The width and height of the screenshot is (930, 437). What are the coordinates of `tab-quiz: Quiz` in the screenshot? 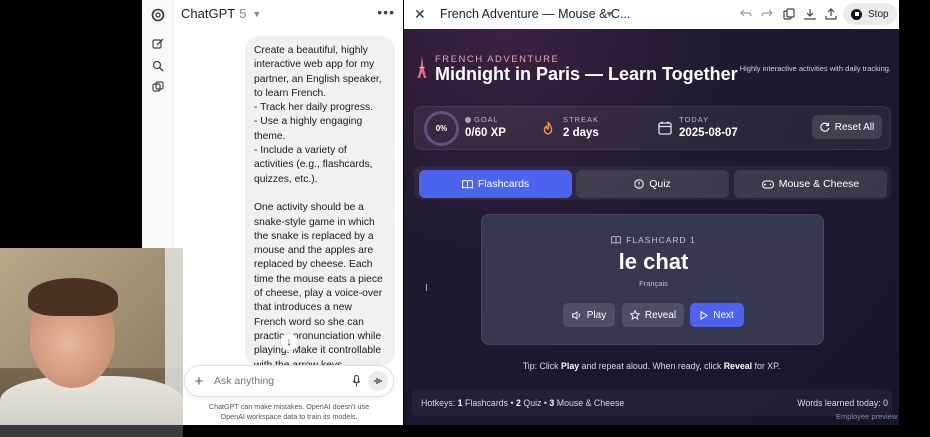 It's located at (652, 184).